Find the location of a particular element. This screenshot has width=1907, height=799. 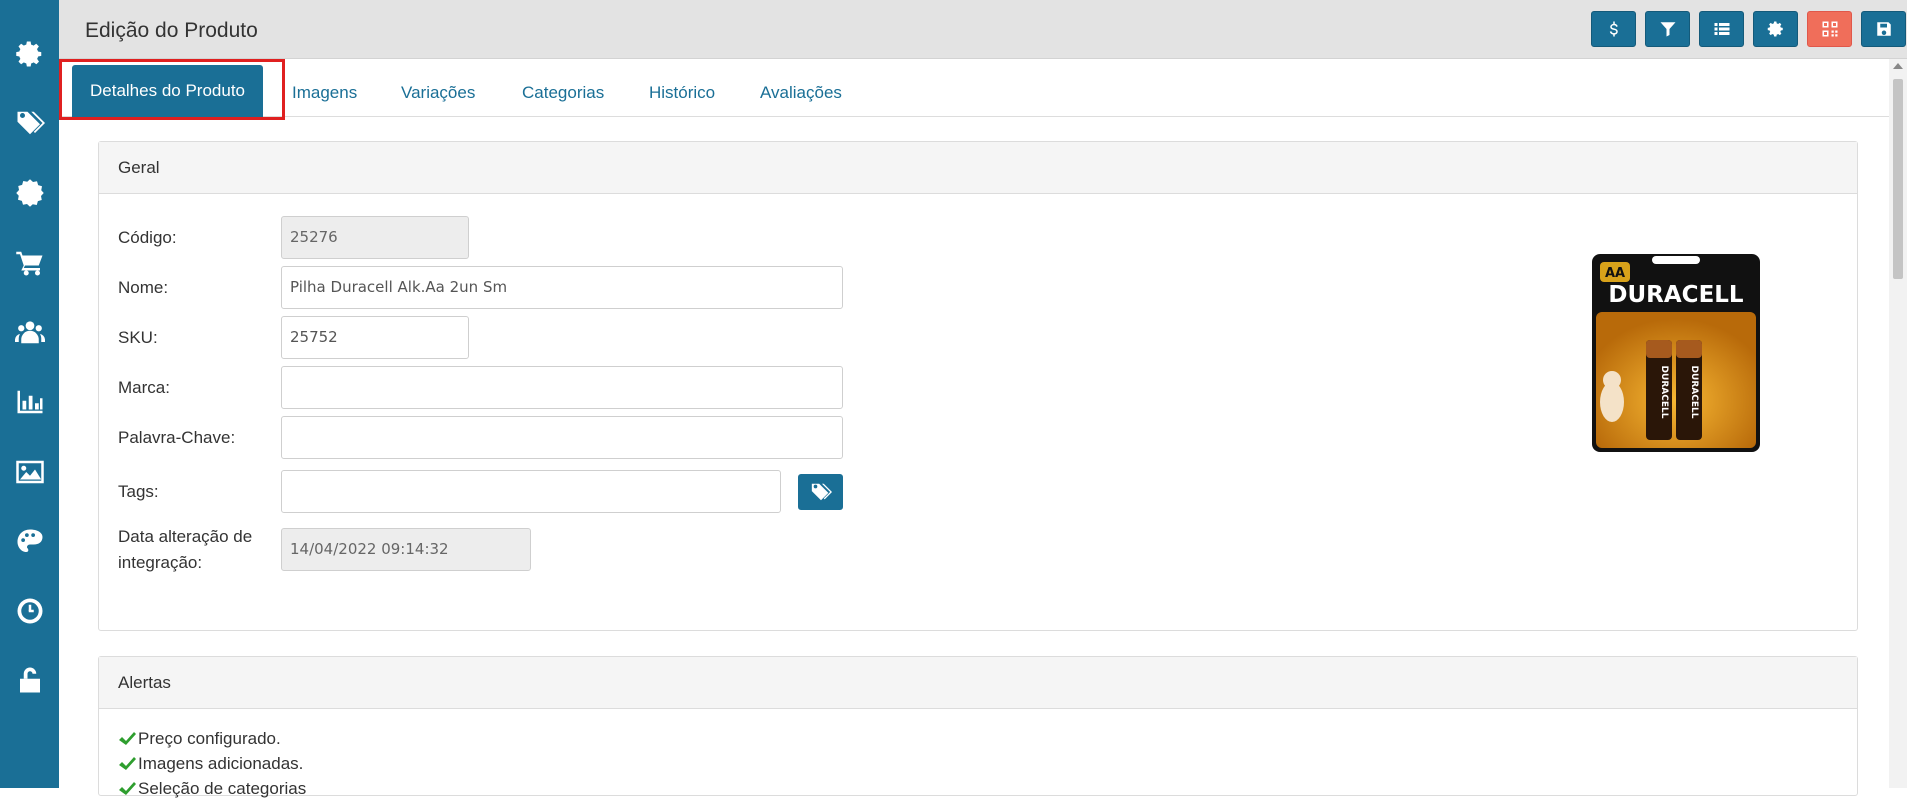

users-icon is located at coordinates (29, 332).